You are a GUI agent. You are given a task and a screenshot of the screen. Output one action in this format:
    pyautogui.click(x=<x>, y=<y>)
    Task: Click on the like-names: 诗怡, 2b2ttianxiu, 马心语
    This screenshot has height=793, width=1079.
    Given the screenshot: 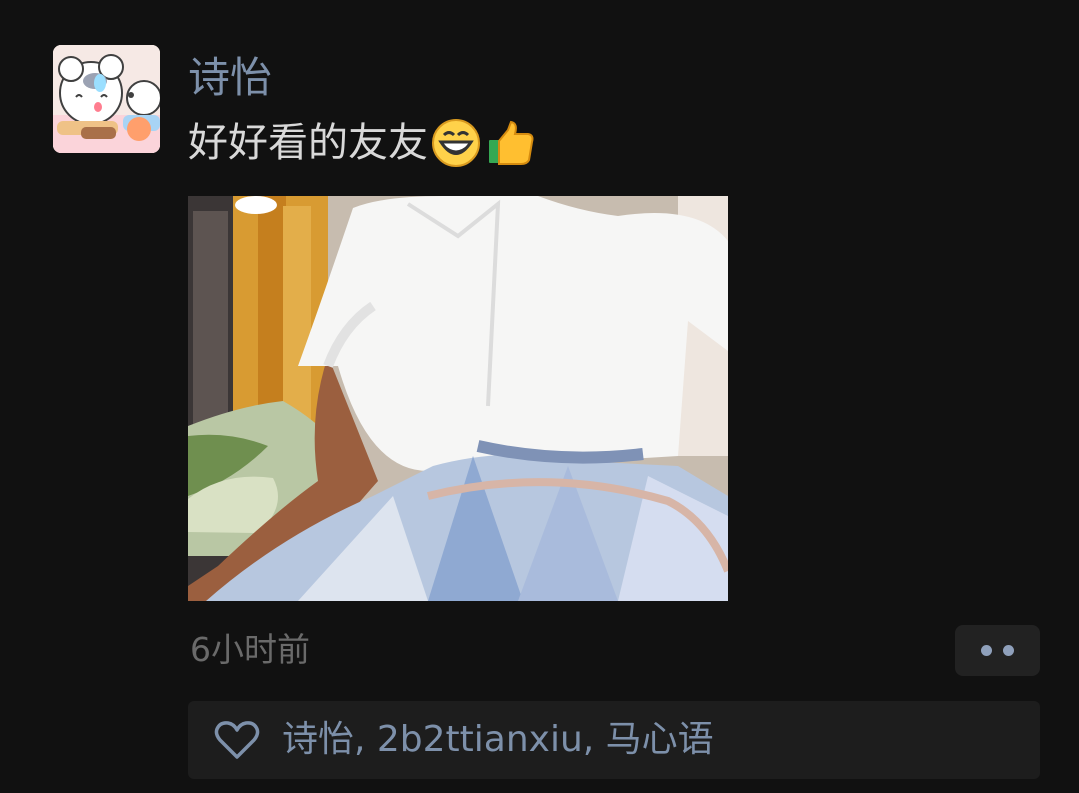 What is the action you would take?
    pyautogui.click(x=498, y=740)
    